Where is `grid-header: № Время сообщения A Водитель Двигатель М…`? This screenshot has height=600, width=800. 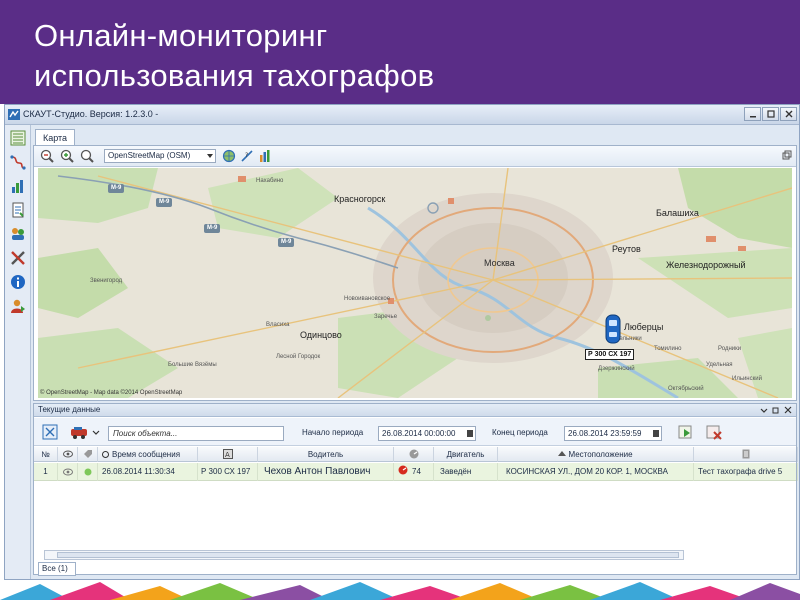 grid-header: № Время сообщения A Водитель Двигатель М… is located at coordinates (416, 454).